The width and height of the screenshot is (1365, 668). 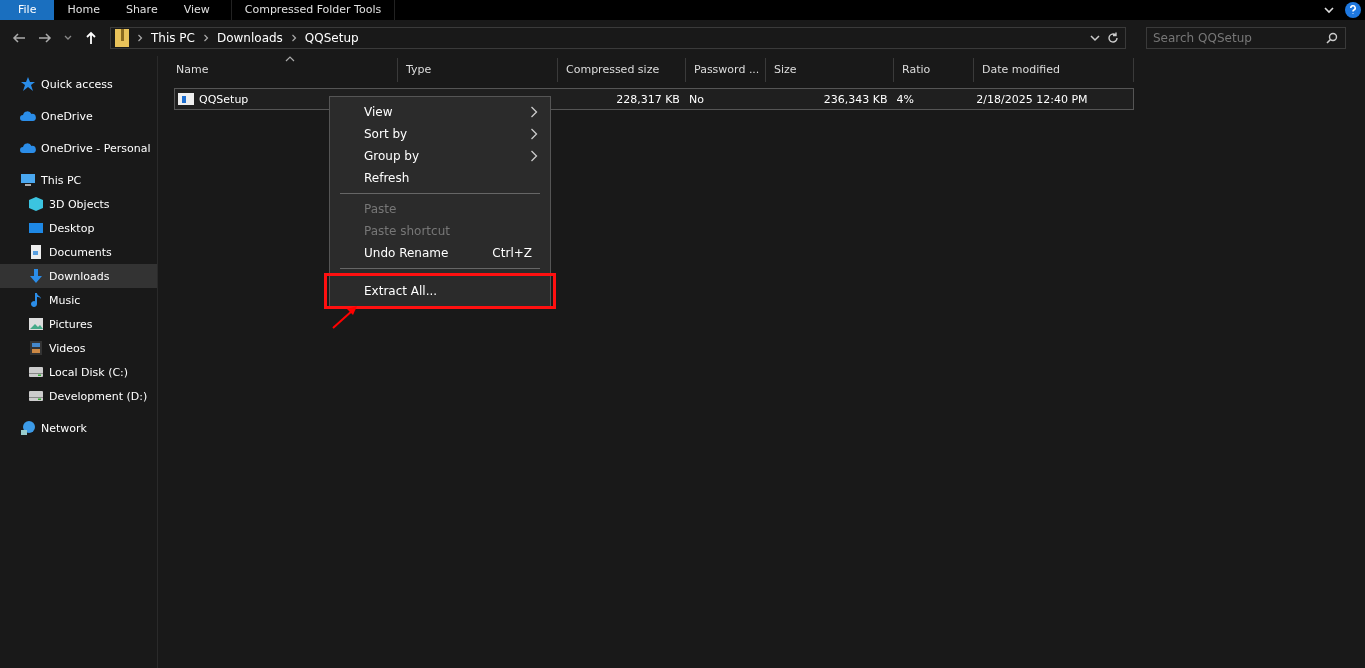 I want to click on table-cell: 228,317 KB, so click(x=648, y=99).